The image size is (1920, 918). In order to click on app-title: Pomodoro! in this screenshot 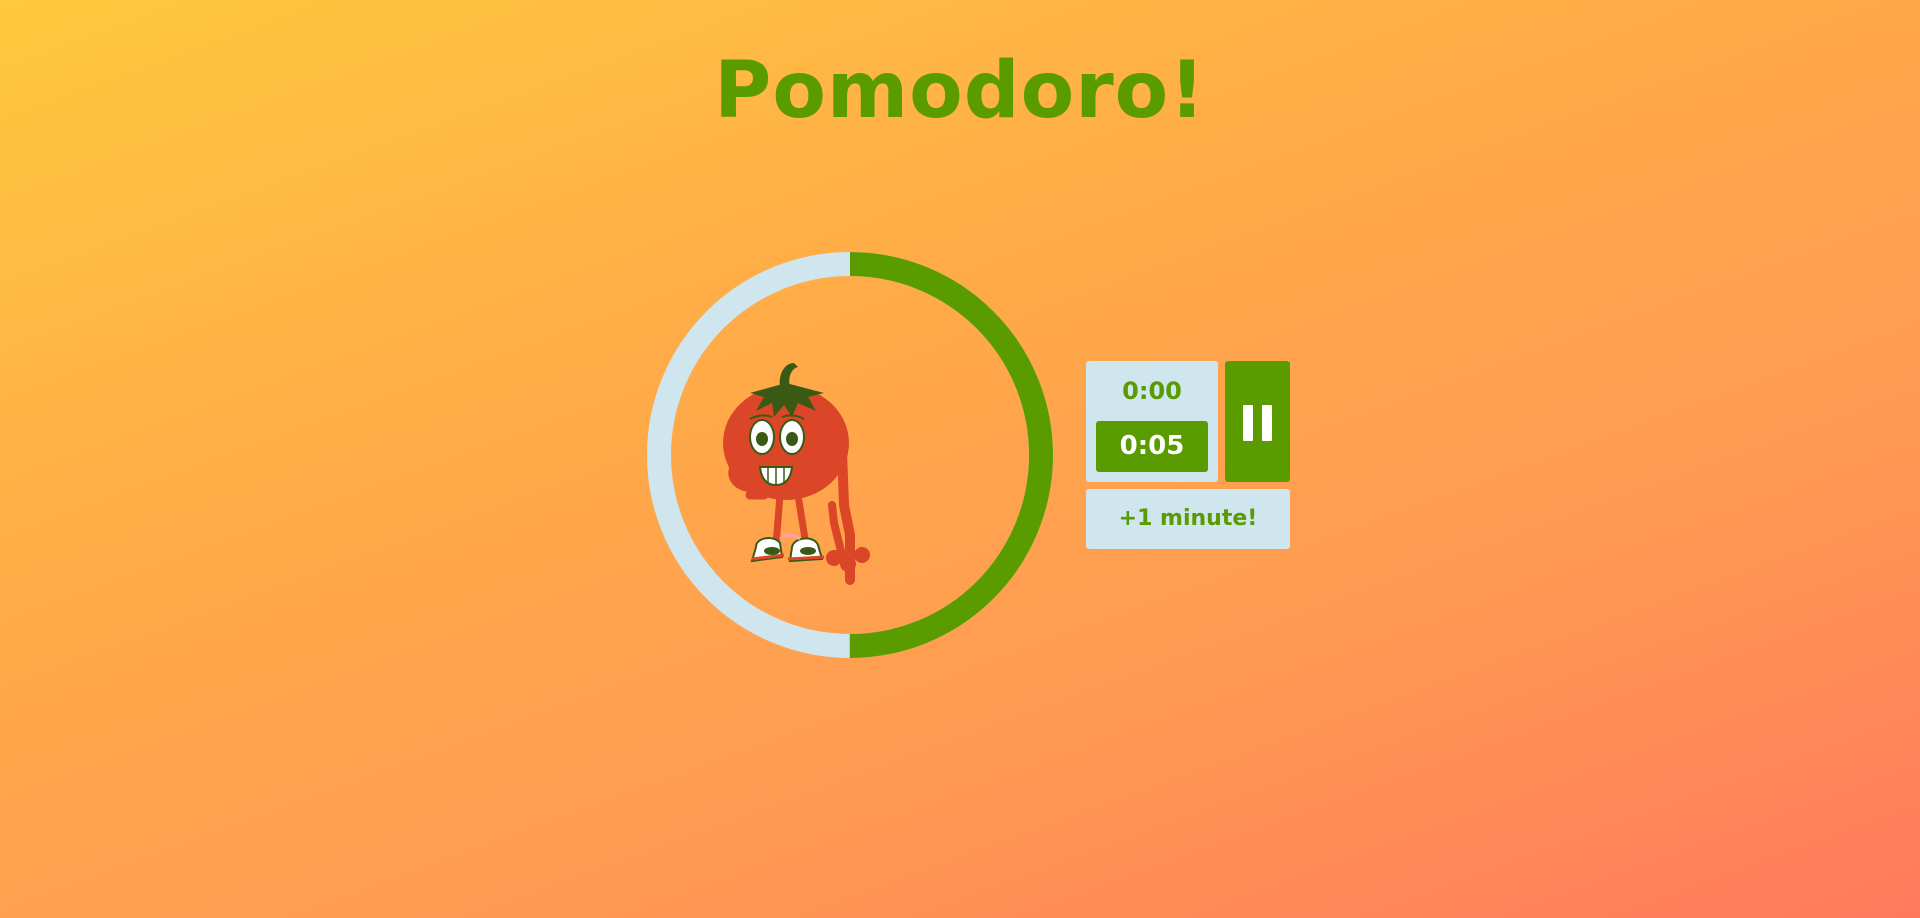, I will do `click(960, 91)`.